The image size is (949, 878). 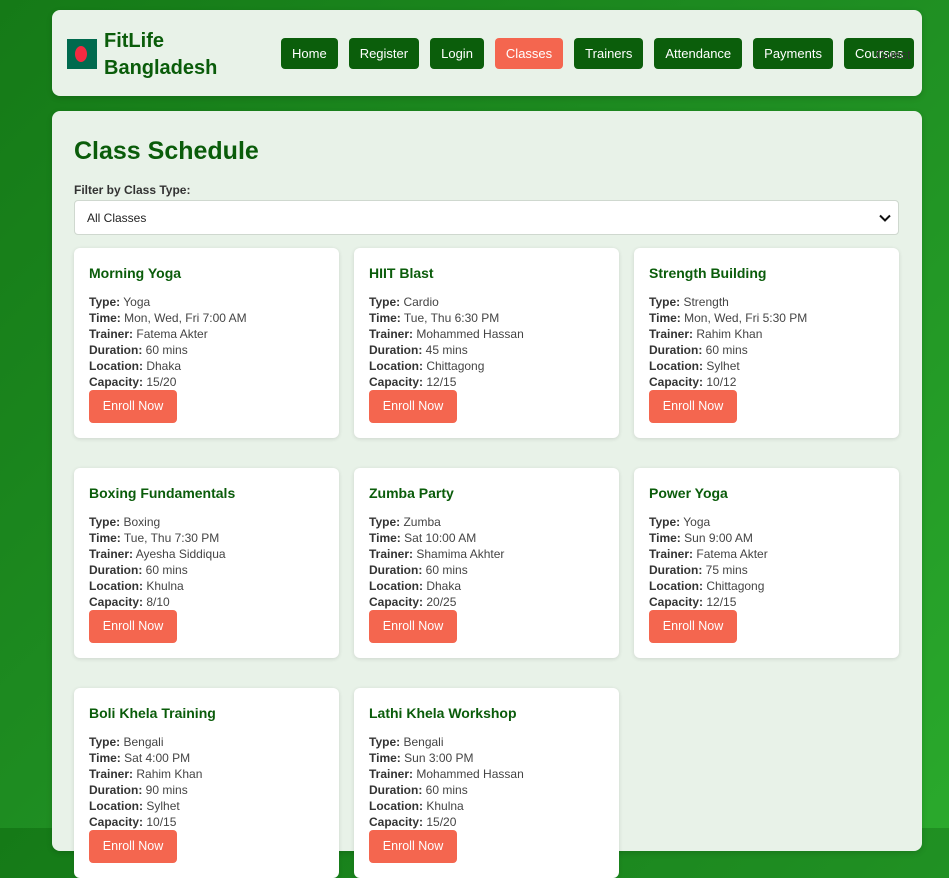 I want to click on class-name: Morning Yoga, so click(x=135, y=273).